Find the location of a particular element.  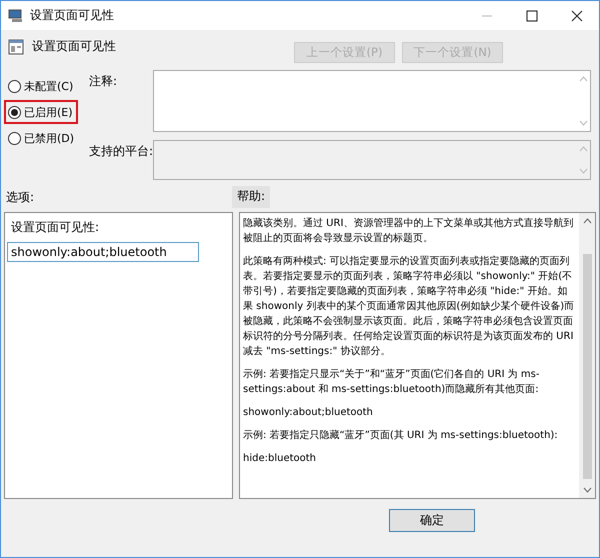

field-label: 注释: is located at coordinates (103, 81).